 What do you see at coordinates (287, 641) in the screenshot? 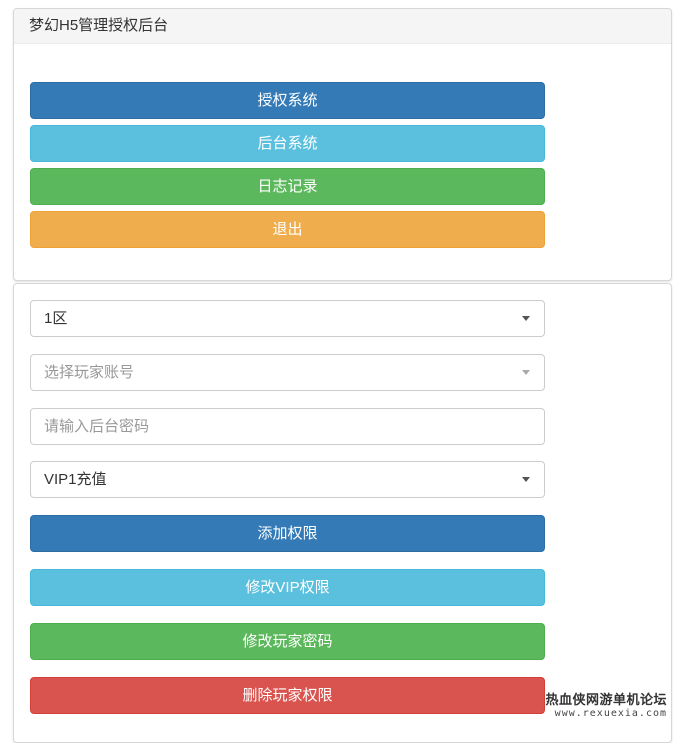
I see `modify-player-password-button: 修改玩家密码` at bounding box center [287, 641].